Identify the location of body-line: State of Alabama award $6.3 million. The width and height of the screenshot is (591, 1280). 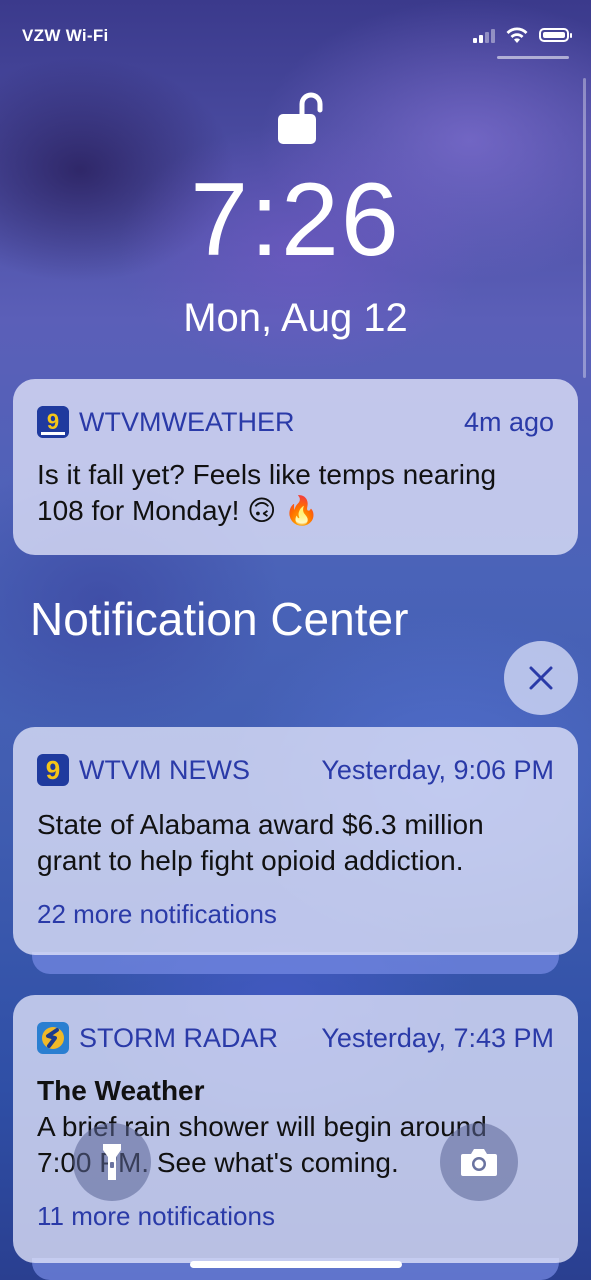
(260, 824).